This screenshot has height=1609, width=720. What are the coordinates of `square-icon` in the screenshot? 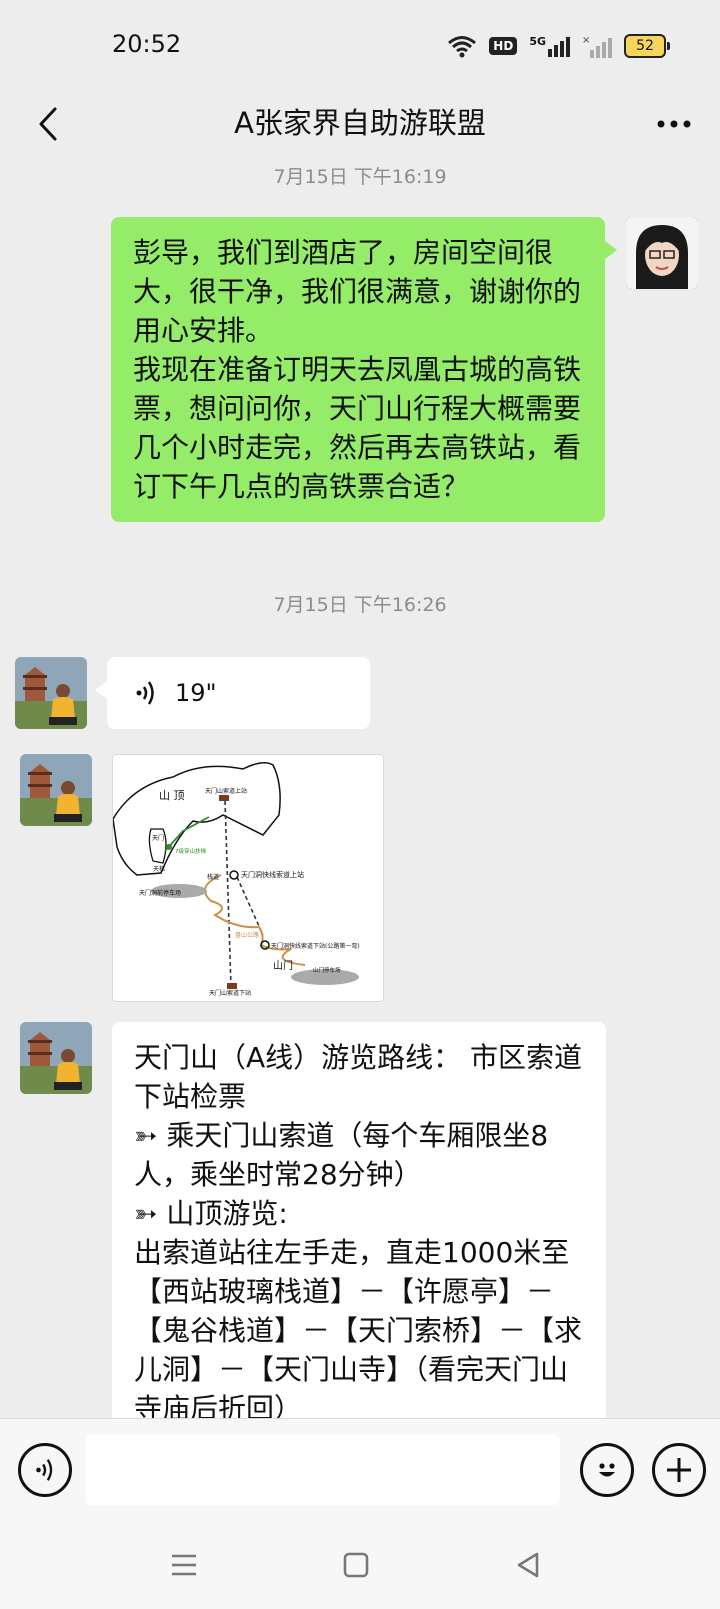 It's located at (356, 1565).